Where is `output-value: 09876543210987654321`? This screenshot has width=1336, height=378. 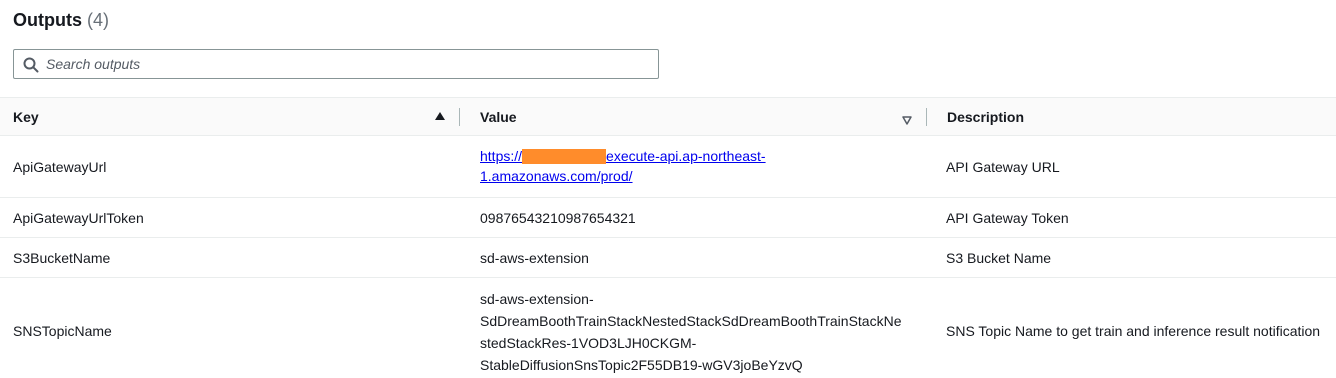
output-value: 09876543210987654321 is located at coordinates (558, 218).